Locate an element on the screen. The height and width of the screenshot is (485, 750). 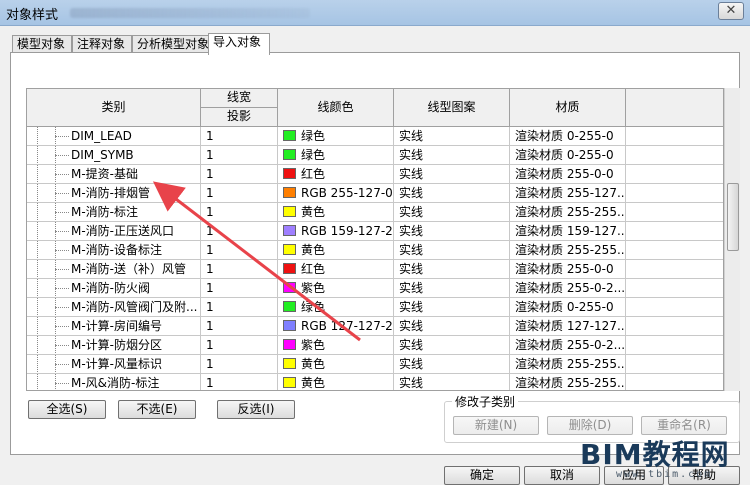
cell-category: M-消防-设备标注 is located at coordinates (114, 250).